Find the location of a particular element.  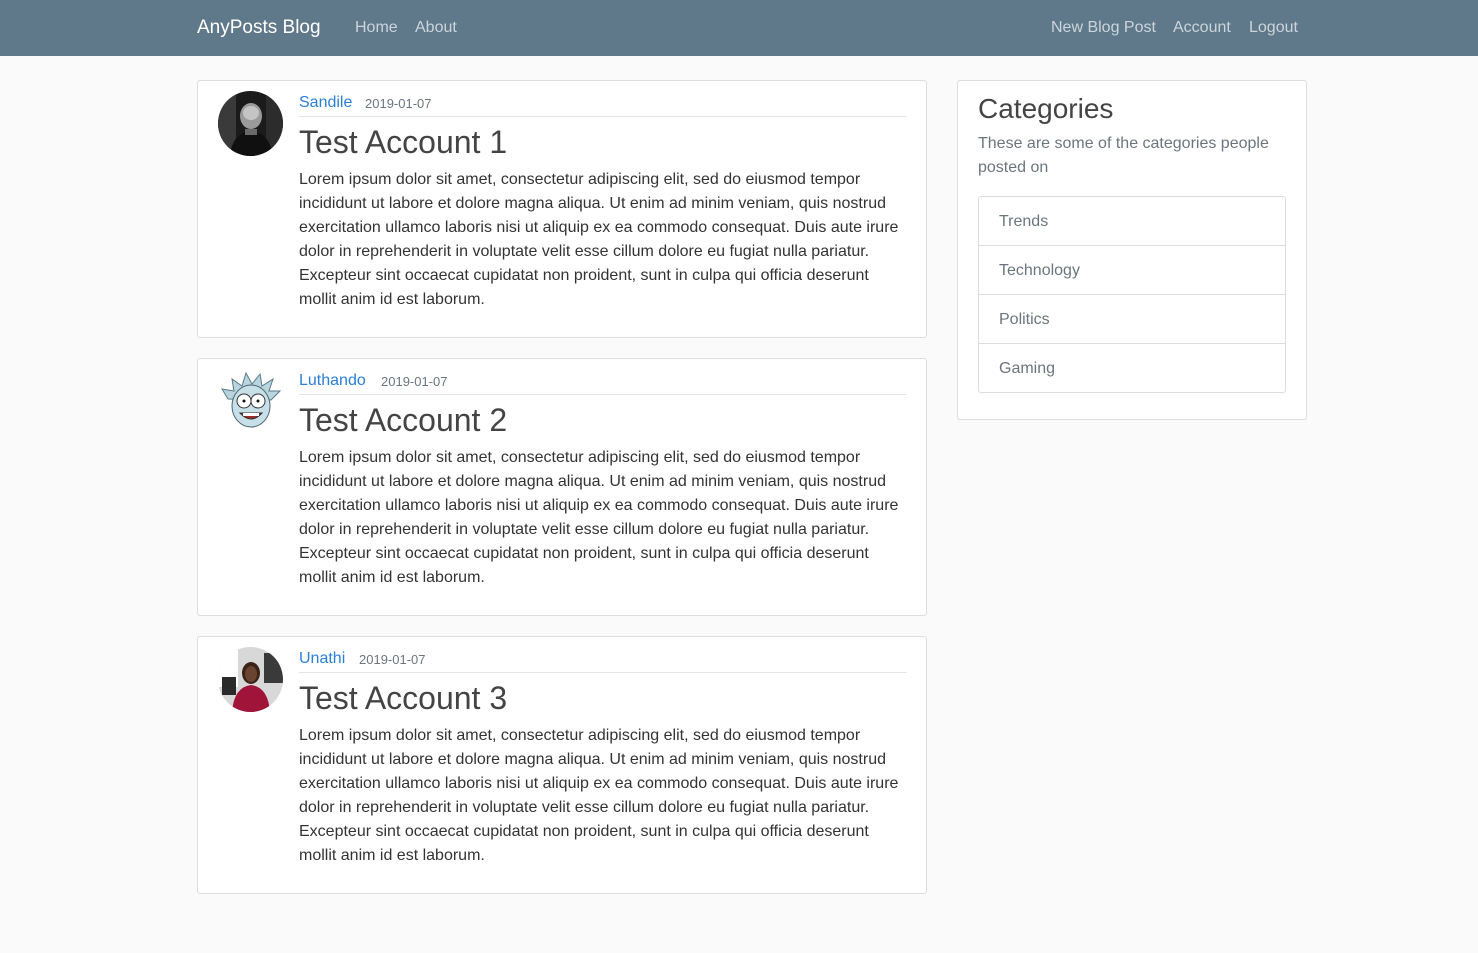

nav-link-about: About is located at coordinates (436, 28).